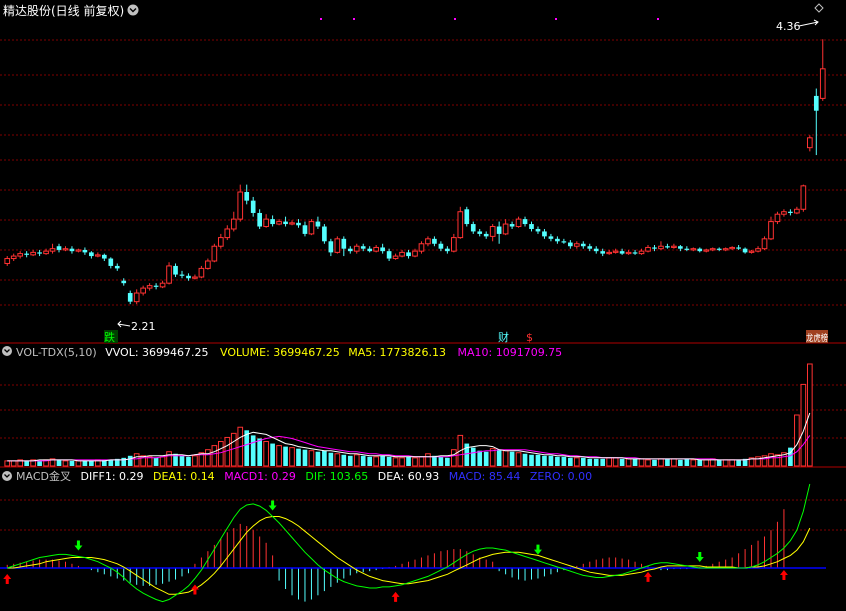 This screenshot has height=611, width=846. I want to click on marker-dragon-tiger: 龙虎榜, so click(817, 338).